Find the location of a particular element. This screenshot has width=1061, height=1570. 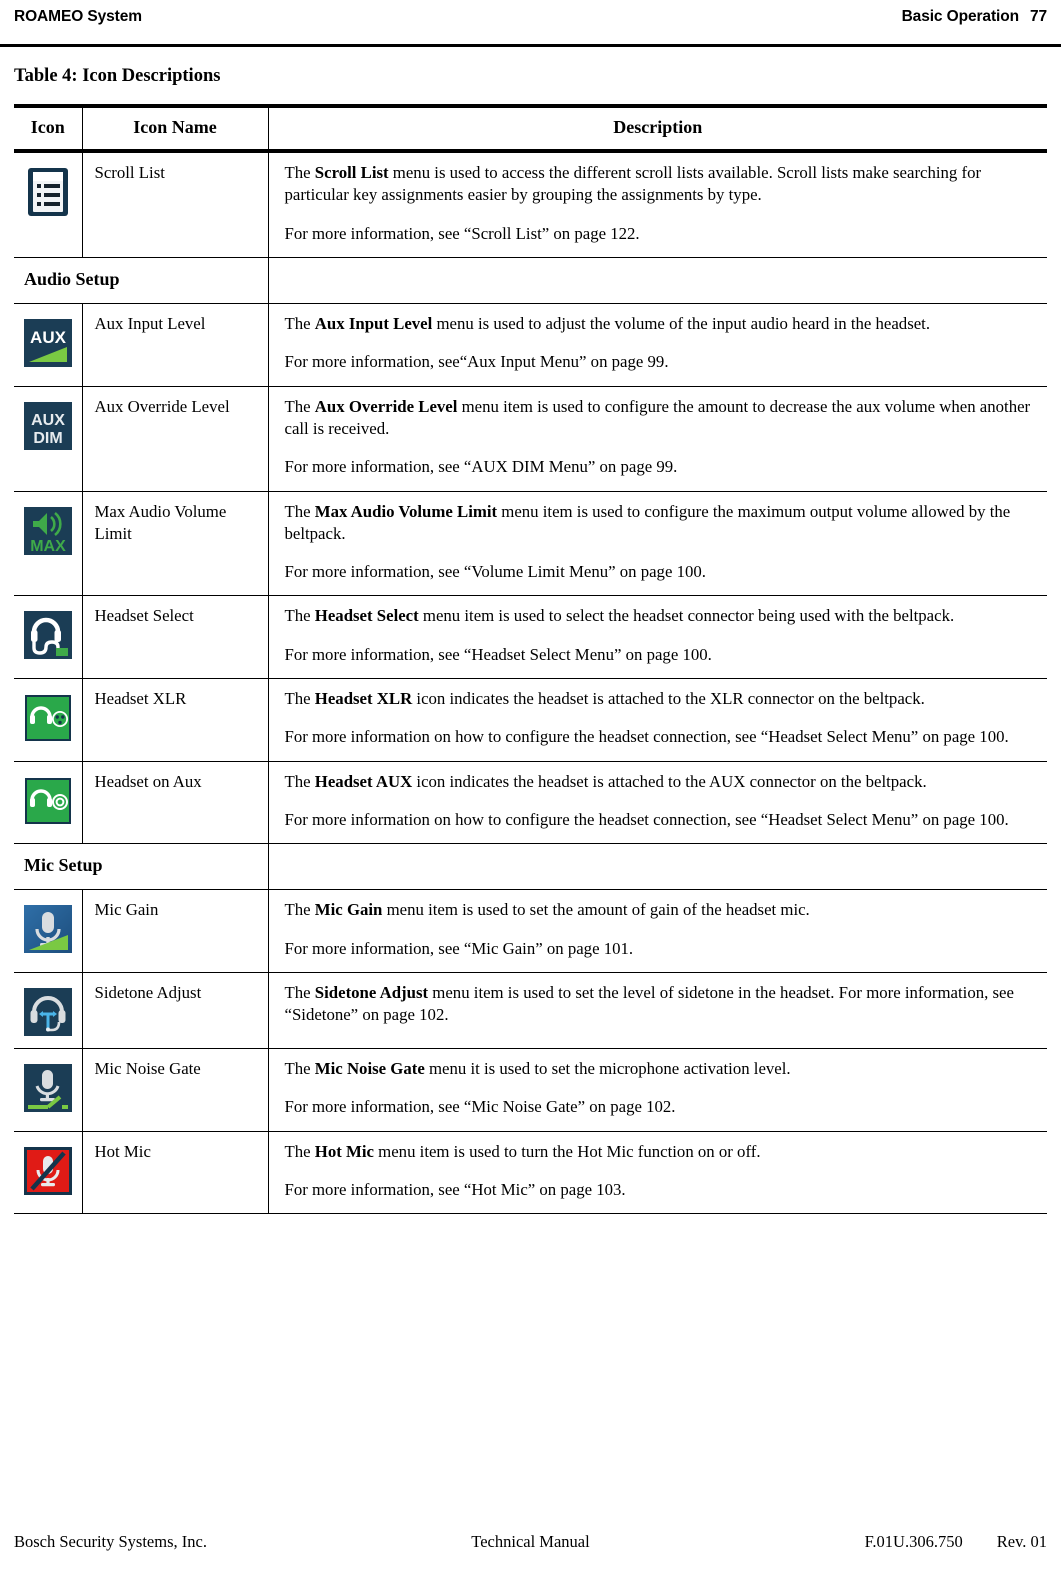

paragraph-emphasis: Hot Mic is located at coordinates (344, 1151).